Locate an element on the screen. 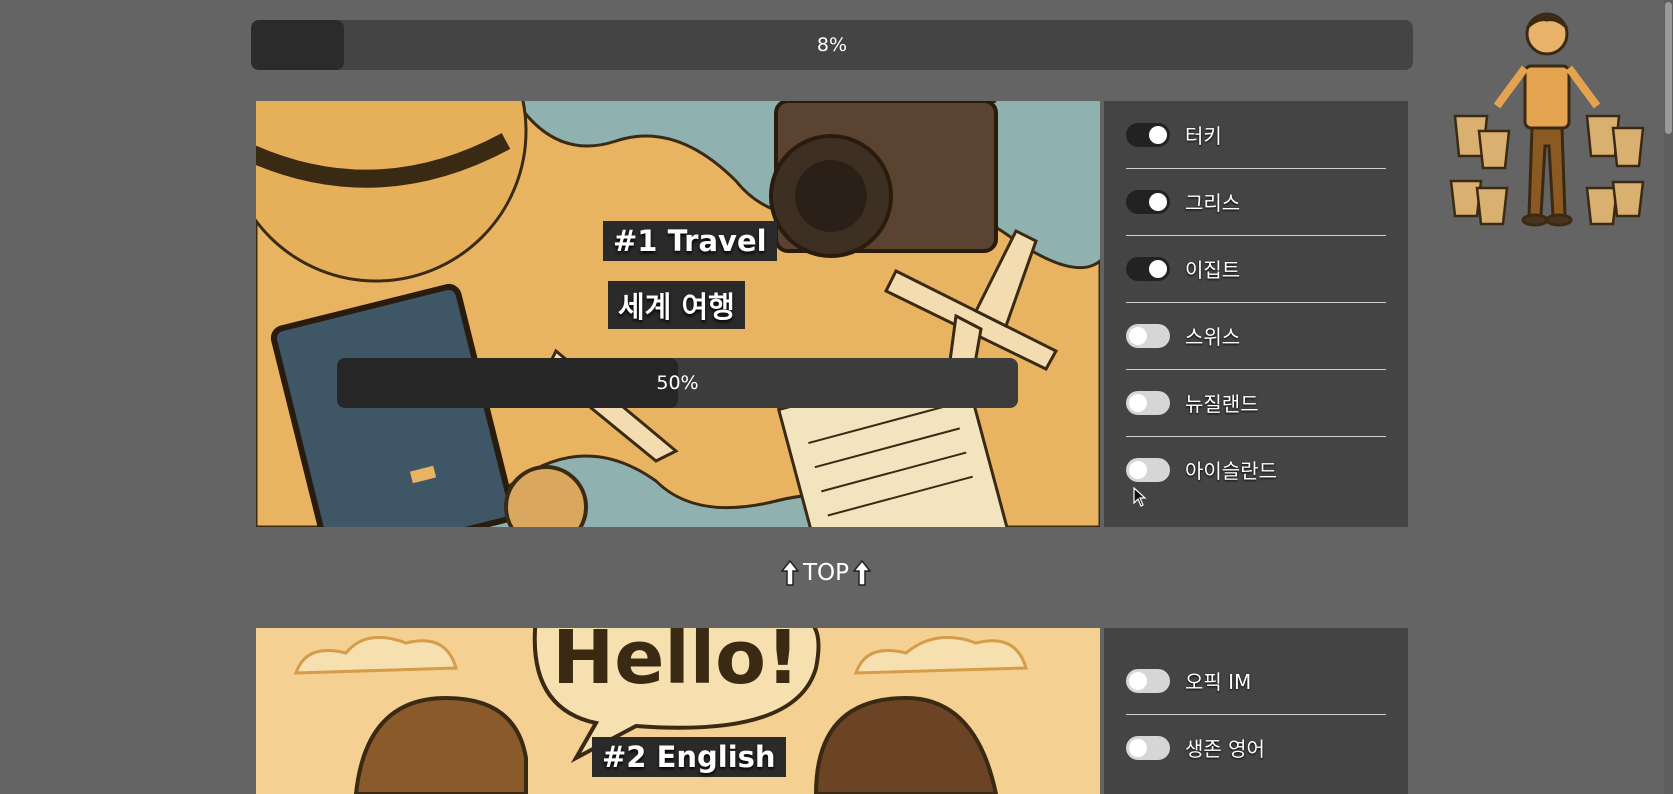  card-subtitle: 세계 여행 is located at coordinates (676, 305).